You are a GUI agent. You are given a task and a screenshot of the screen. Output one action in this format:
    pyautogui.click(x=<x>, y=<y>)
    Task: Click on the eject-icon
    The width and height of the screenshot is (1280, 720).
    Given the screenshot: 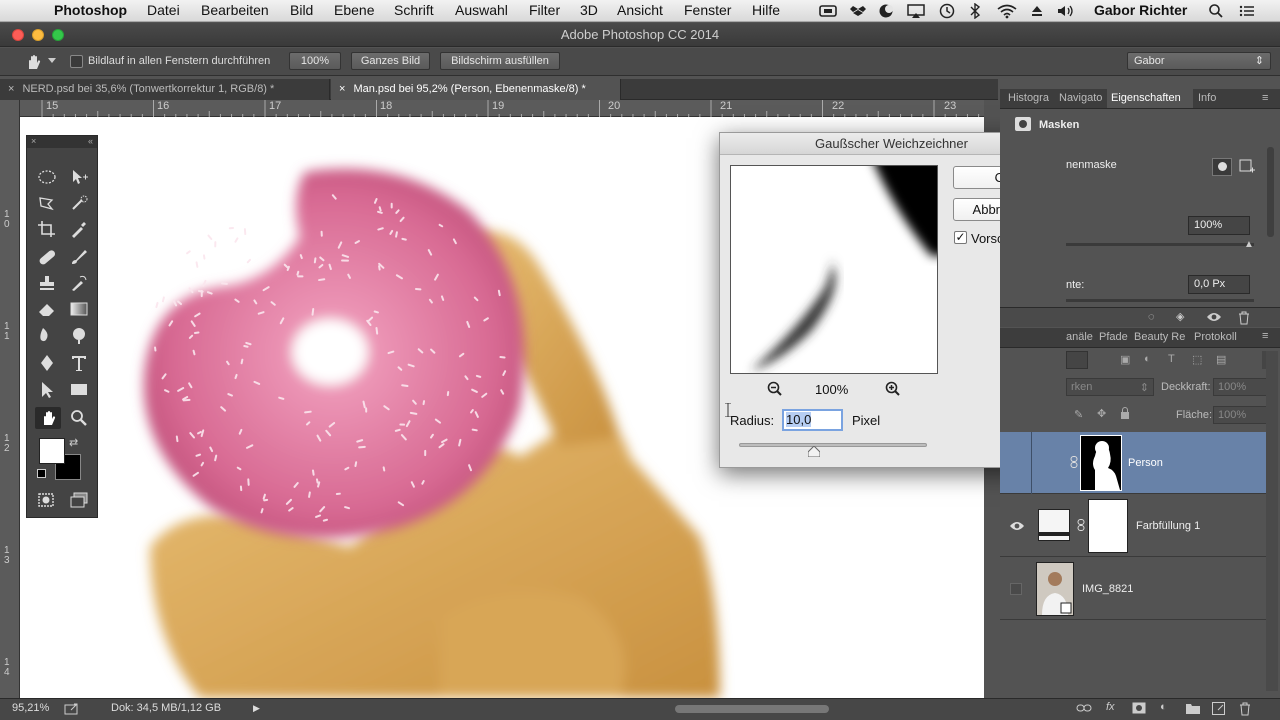 What is the action you would take?
    pyautogui.click(x=1037, y=11)
    